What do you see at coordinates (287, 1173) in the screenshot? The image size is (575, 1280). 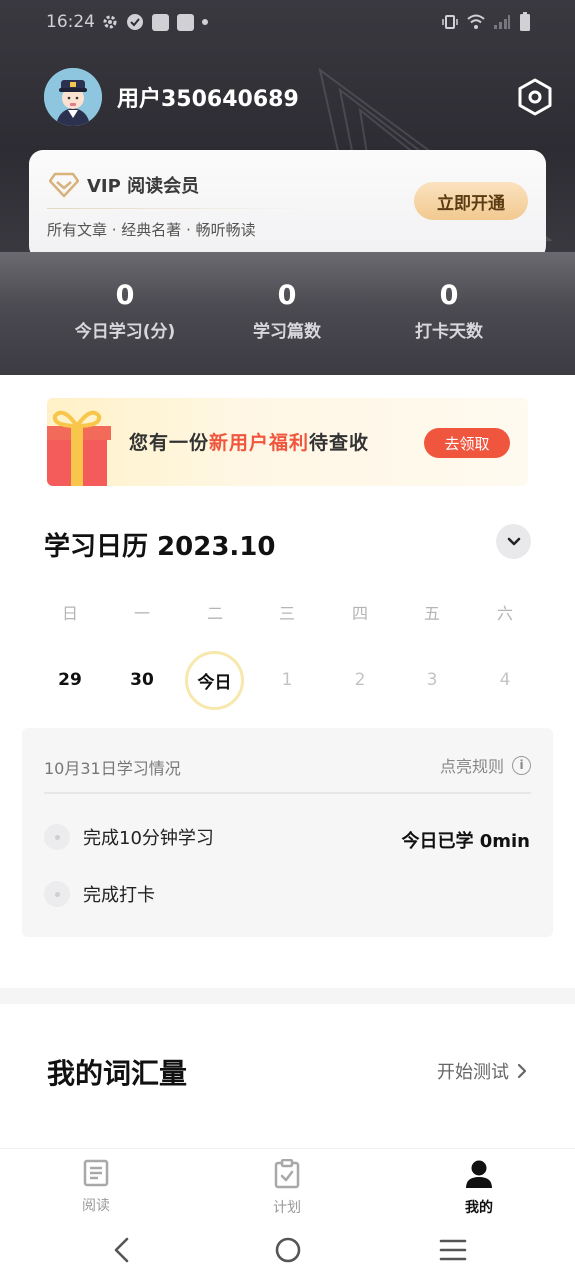 I see `clipboard-check-icon` at bounding box center [287, 1173].